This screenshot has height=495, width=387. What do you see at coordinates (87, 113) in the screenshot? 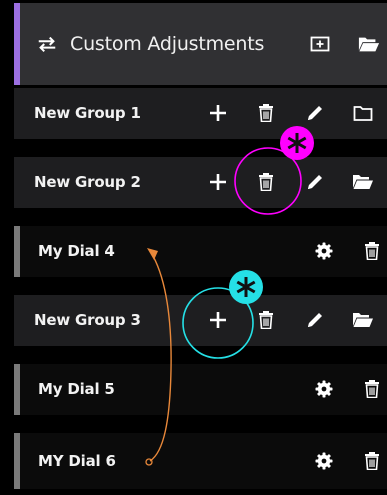
I see `group-label: New Group 1` at bounding box center [87, 113].